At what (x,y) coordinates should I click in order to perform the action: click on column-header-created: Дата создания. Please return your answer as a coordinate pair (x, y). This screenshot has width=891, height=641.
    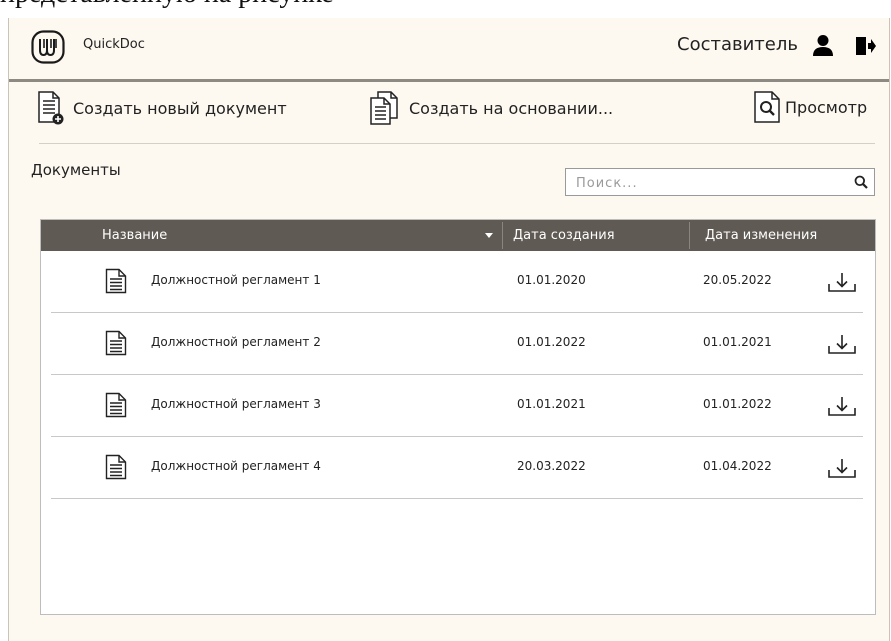
    Looking at the image, I should click on (564, 235).